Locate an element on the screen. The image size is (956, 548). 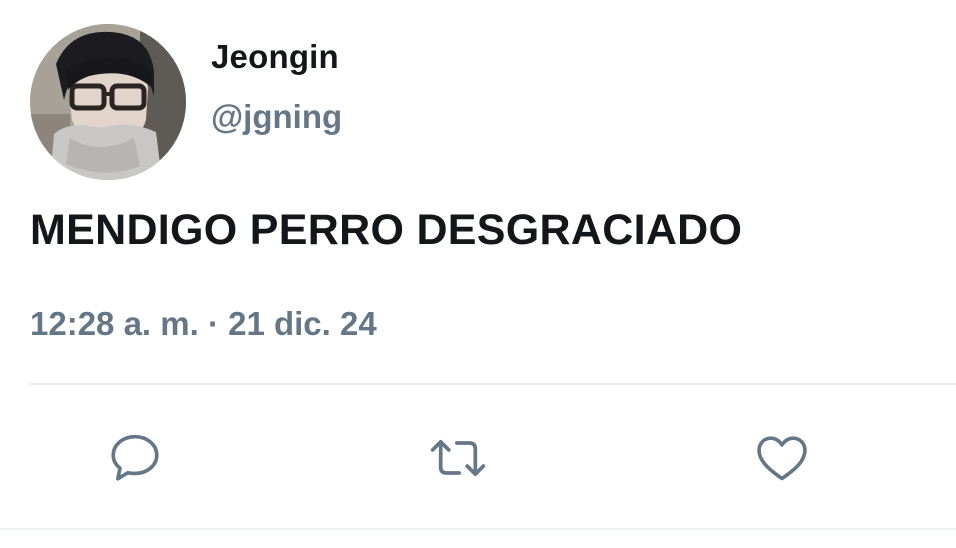
retweet-icon is located at coordinates (458, 458).